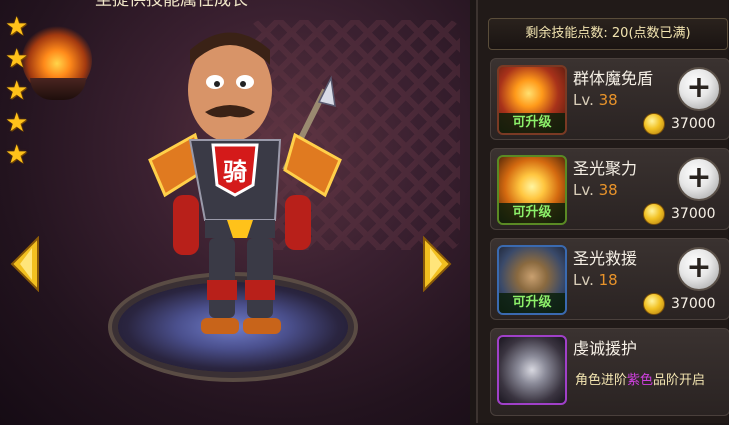  Describe the element at coordinates (532, 190) in the screenshot. I see `holy-burst-icon: 可升级` at that location.